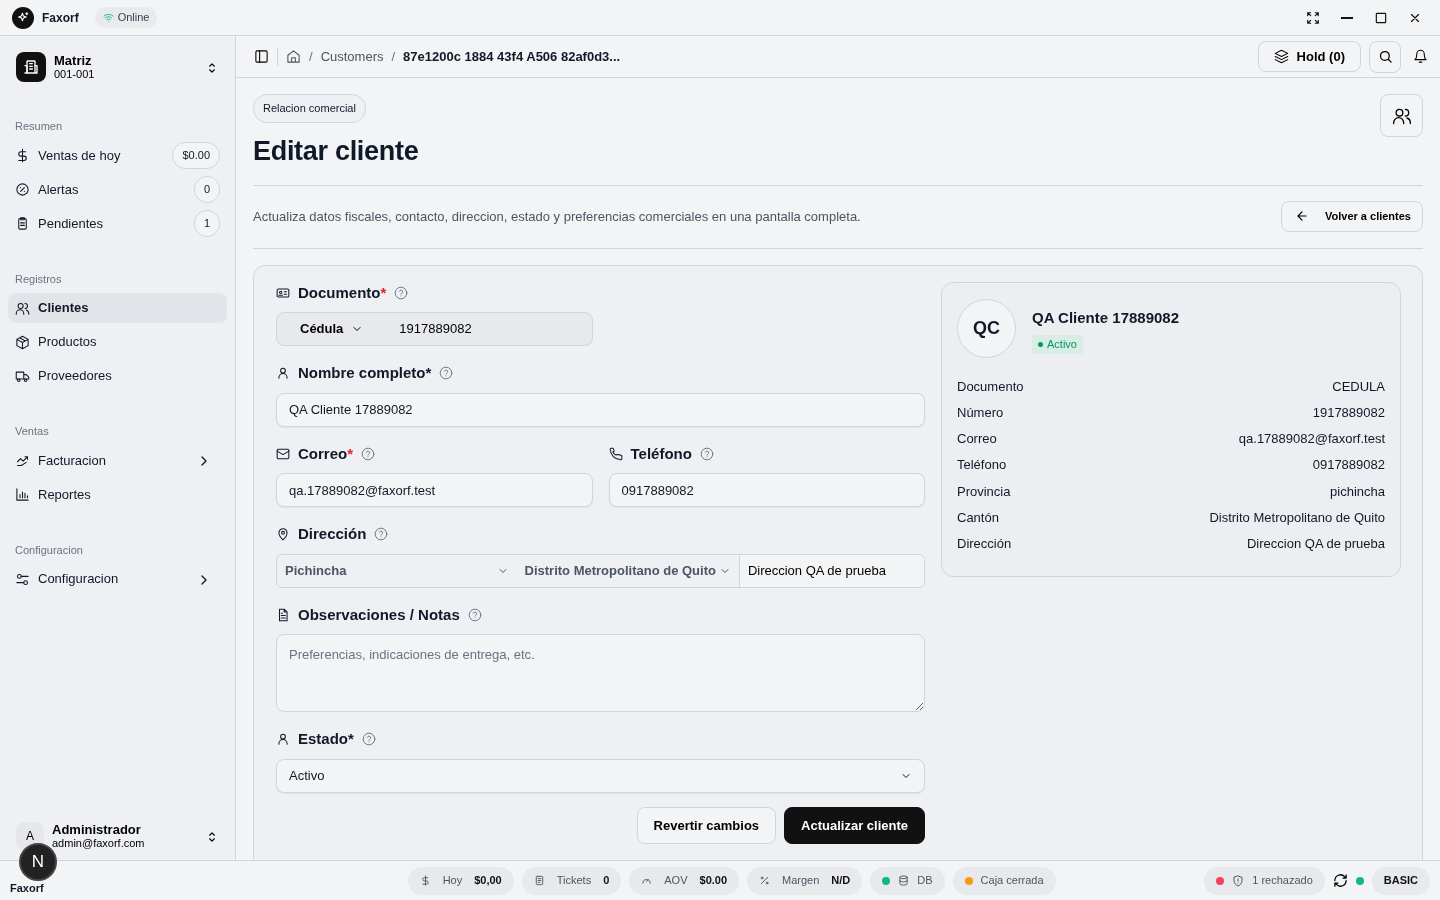 This screenshot has width=1440, height=900. What do you see at coordinates (600, 673) in the screenshot?
I see `notes-textarea: Preferencias, indicaciones de entrega, etc.` at bounding box center [600, 673].